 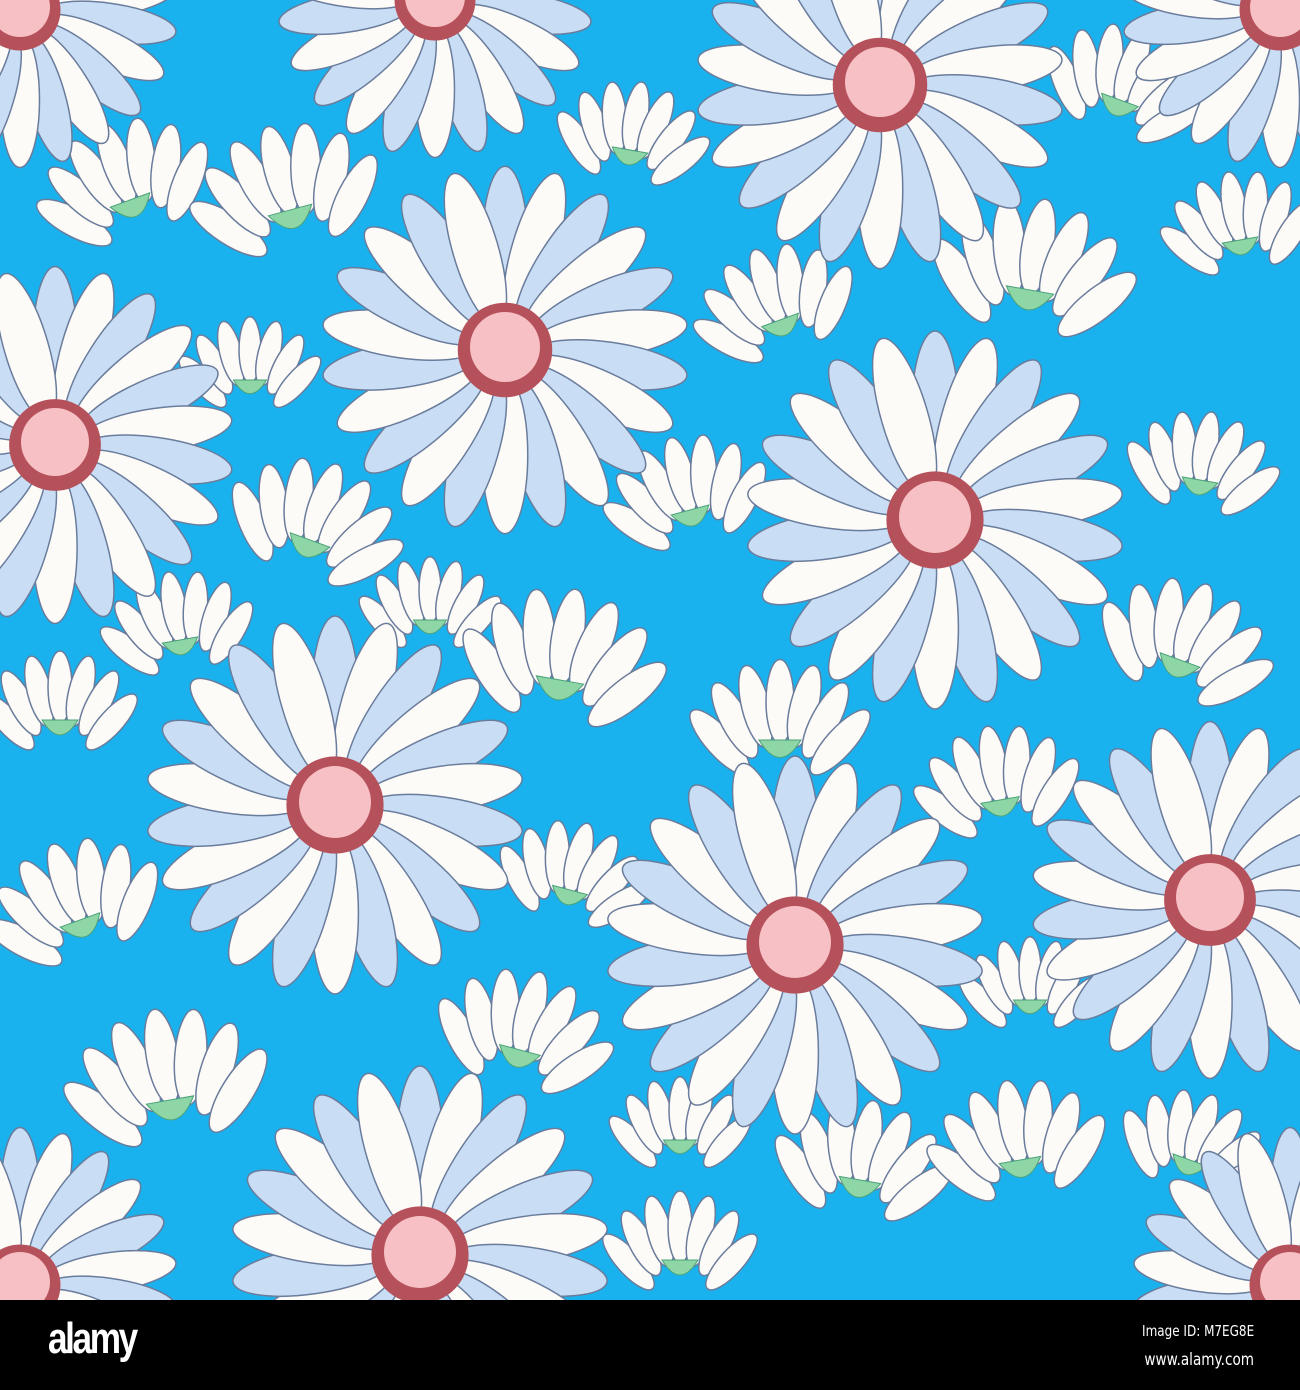 I want to click on watermark-bar: alamy Image ID: M7EG8E www.alamy.com, so click(x=650, y=1345).